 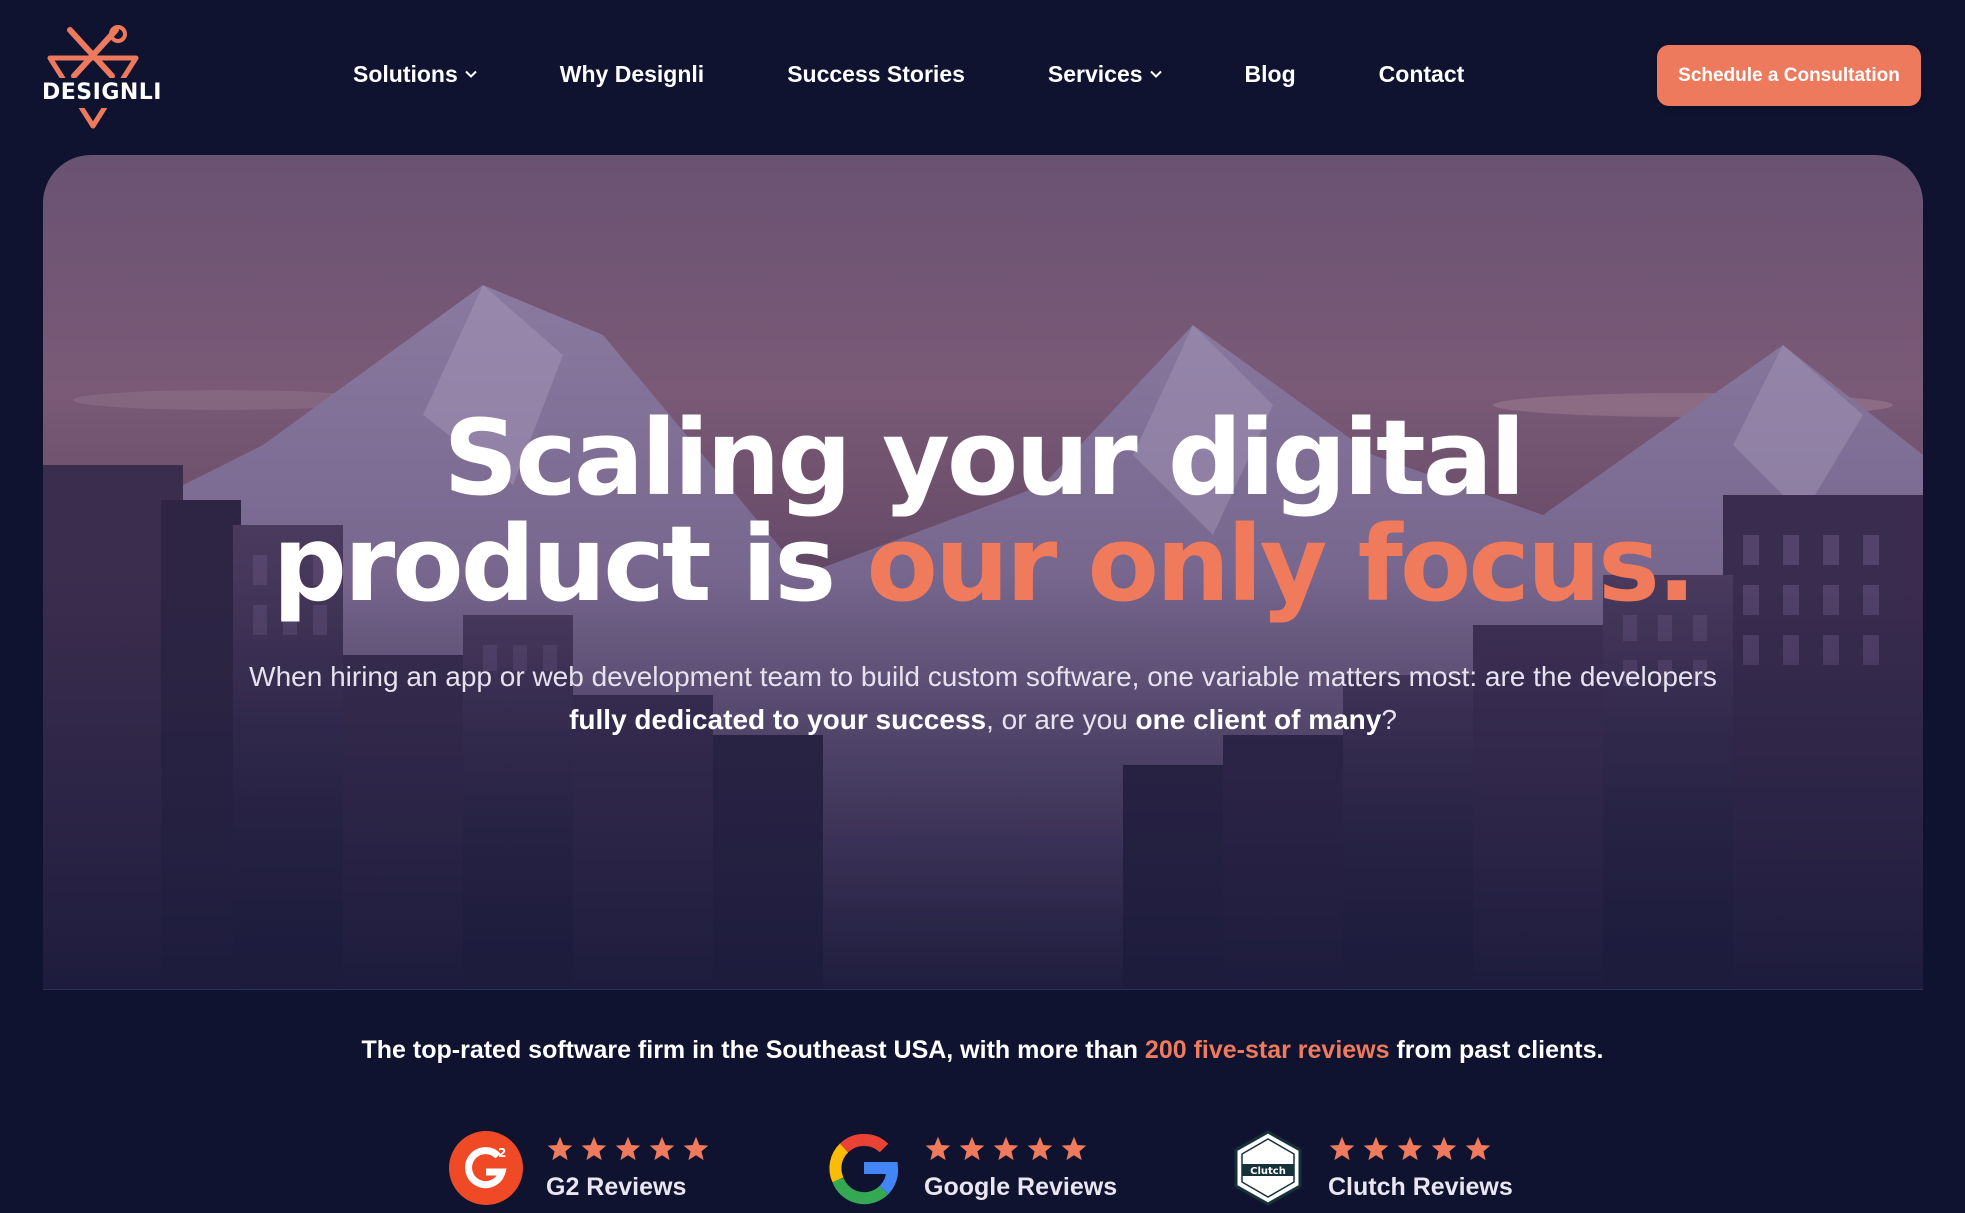 I want to click on nav-blog-label: Blog, so click(x=1270, y=73).